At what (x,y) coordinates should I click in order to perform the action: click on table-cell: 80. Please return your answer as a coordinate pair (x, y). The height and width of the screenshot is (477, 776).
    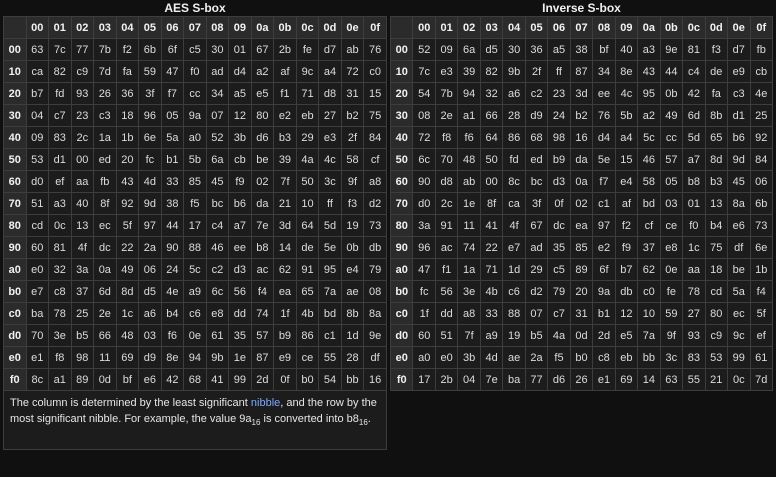
    Looking at the image, I should click on (716, 313).